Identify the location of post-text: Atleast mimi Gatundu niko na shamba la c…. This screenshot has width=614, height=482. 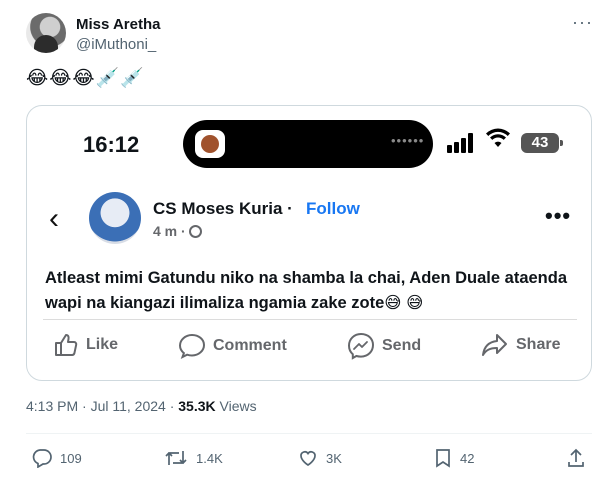
(306, 290).